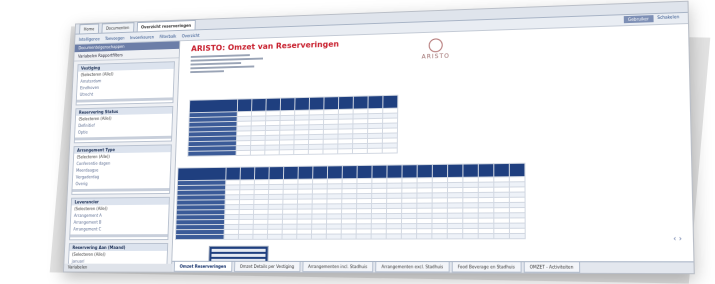 The width and height of the screenshot is (715, 284). What do you see at coordinates (668, 18) in the screenshot?
I see `switch-button: Schakelen` at bounding box center [668, 18].